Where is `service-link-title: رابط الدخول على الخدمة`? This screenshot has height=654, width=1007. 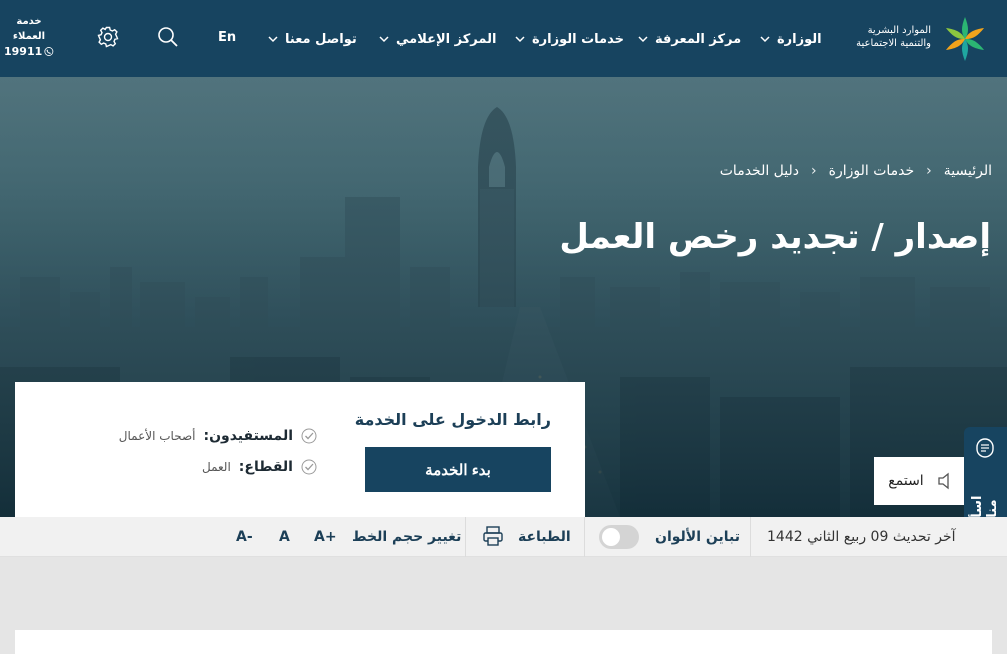
service-link-title: رابط الدخول على الخدمة is located at coordinates (452, 419).